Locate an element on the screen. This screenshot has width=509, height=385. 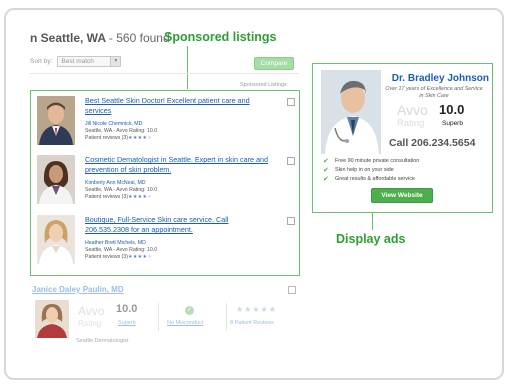
results-header: n Seattle, WA - 560 found is located at coordinates (100, 38).